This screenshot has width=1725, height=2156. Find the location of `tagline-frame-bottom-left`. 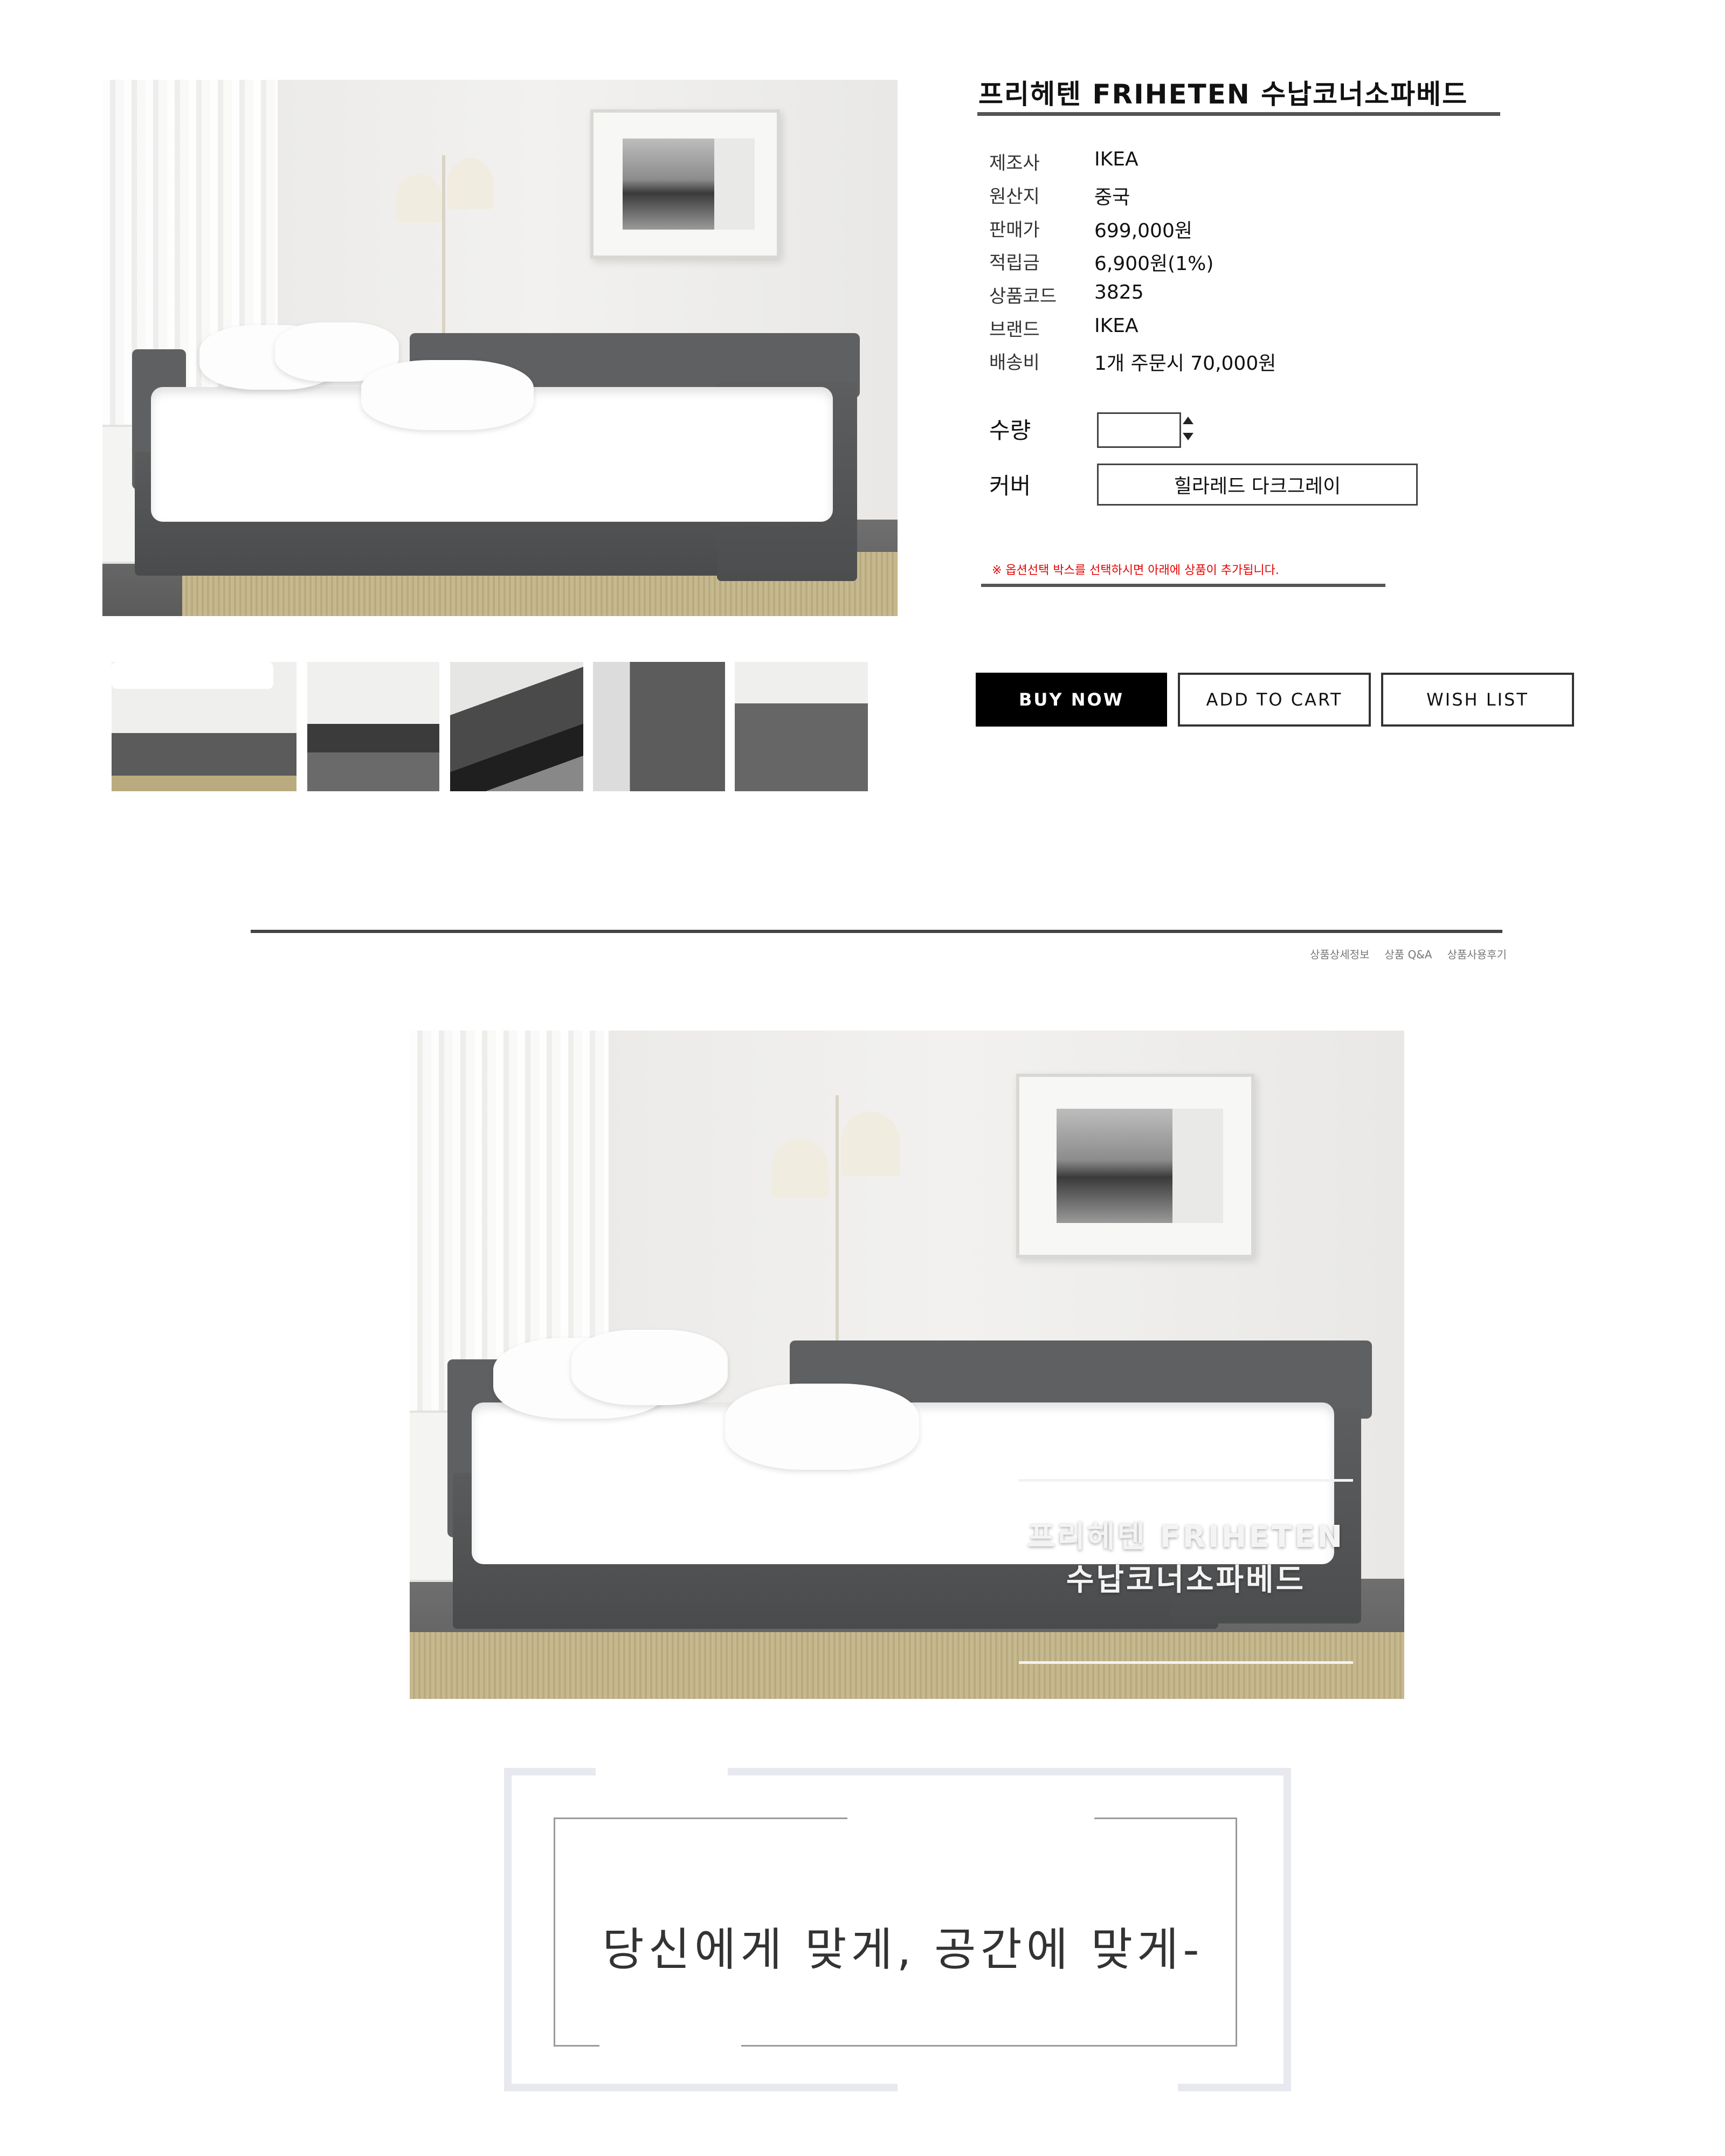

tagline-frame-bottom-left is located at coordinates (701, 2087).